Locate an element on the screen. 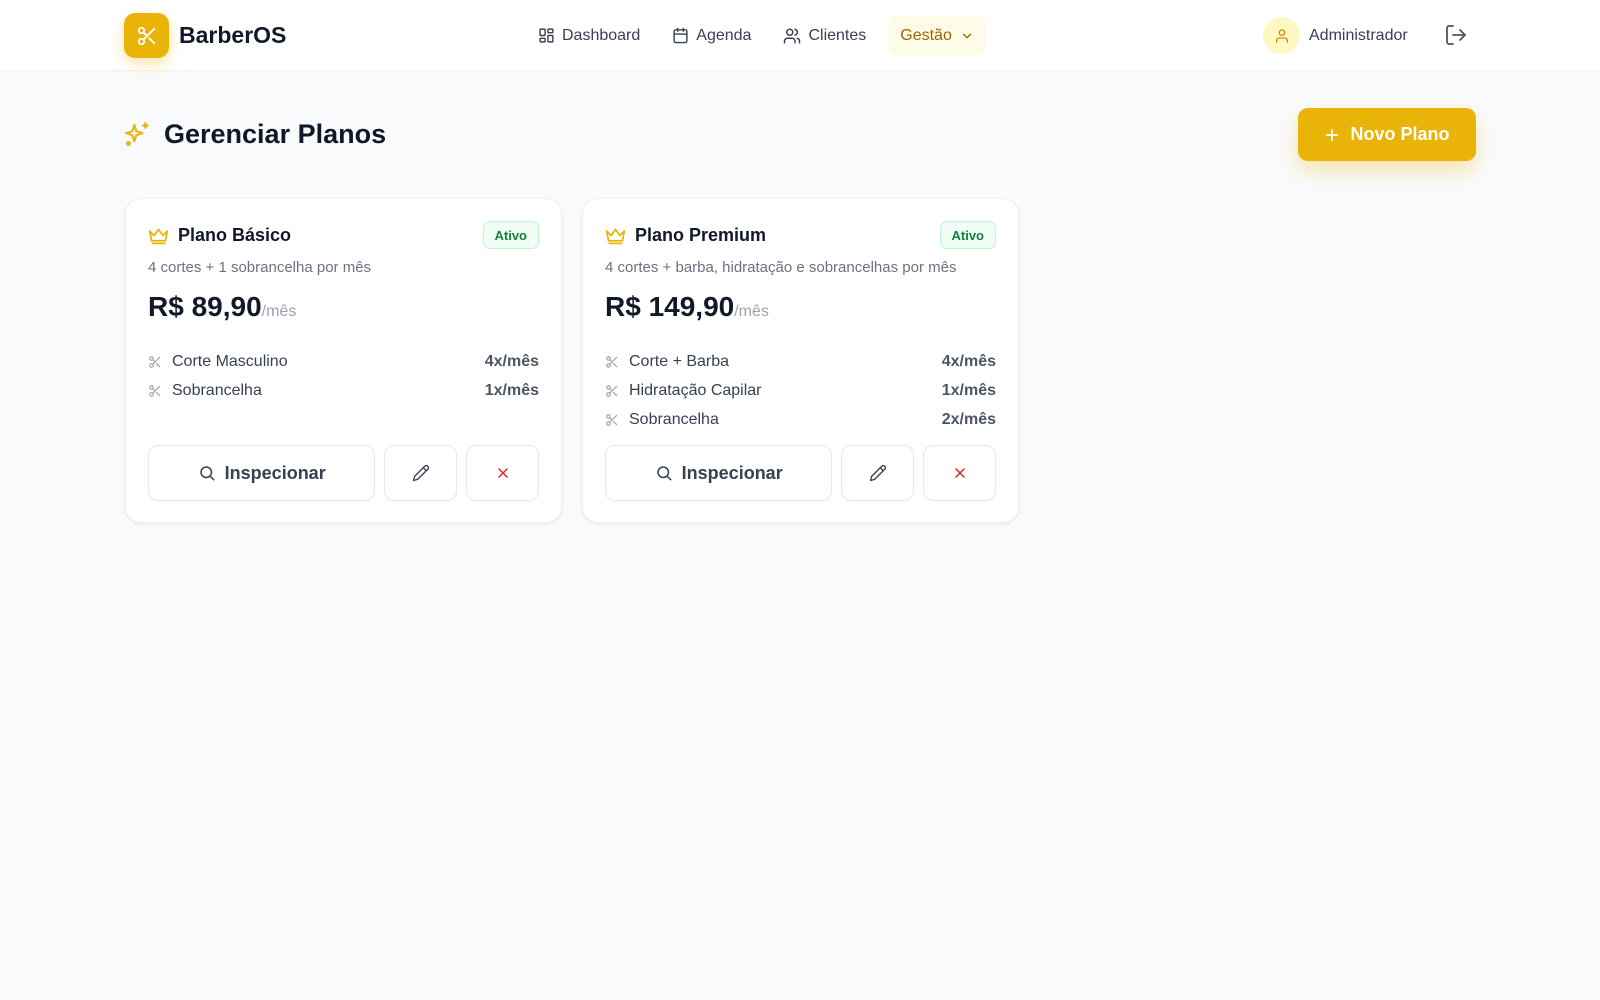 Image resolution: width=1600 pixels, height=1000 pixels. plan-description: 4 cortes + 1 sobrancelha por mês is located at coordinates (260, 267).